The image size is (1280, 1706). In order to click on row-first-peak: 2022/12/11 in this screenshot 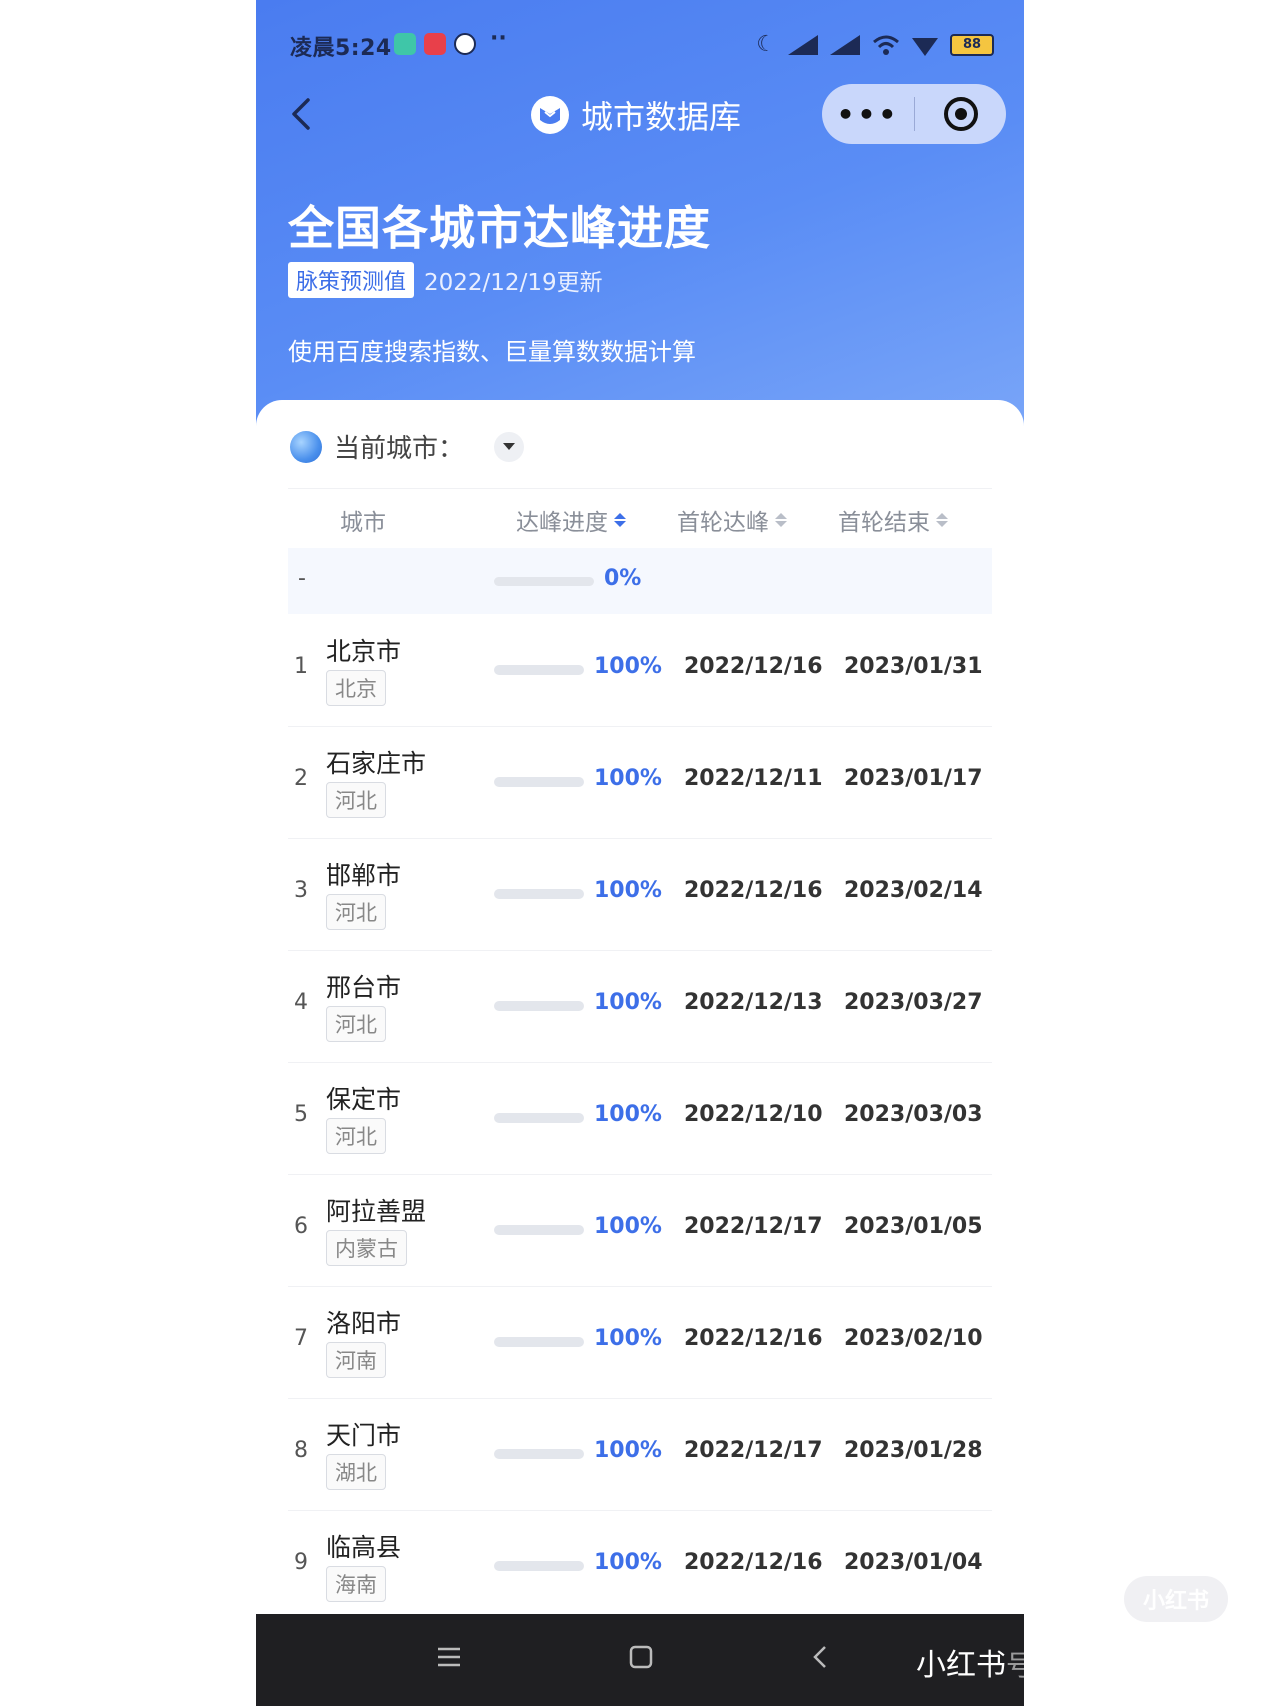, I will do `click(753, 778)`.